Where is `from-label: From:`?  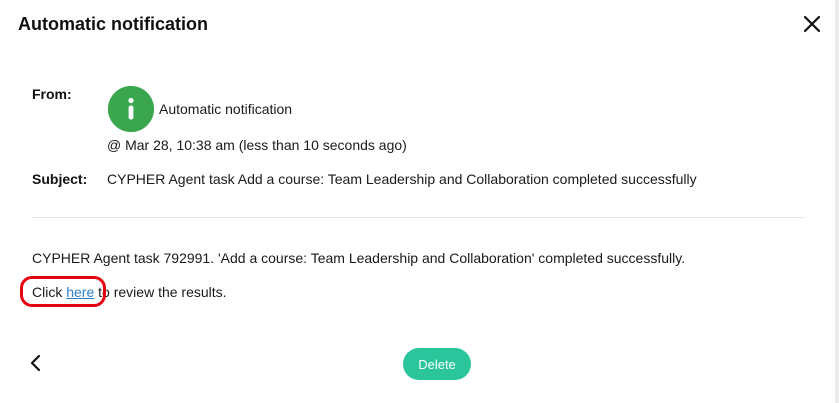
from-label: From: is located at coordinates (52, 94).